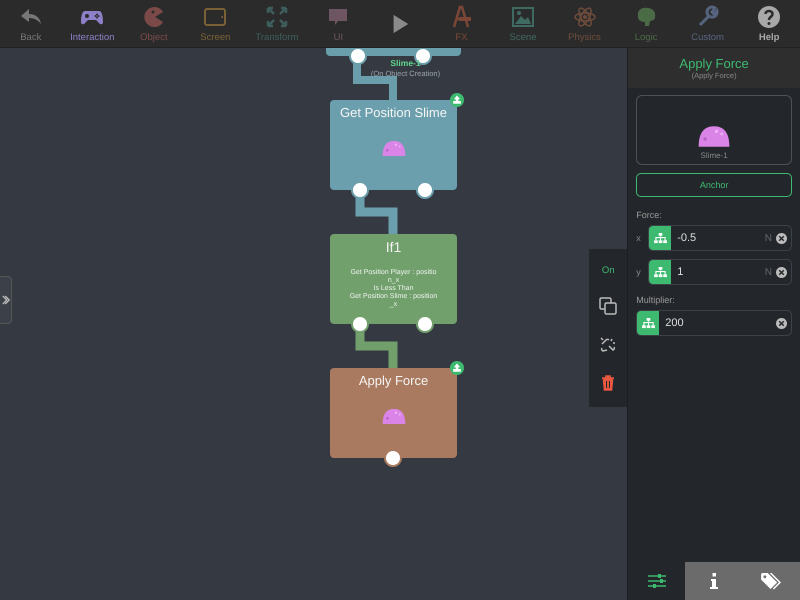 This screenshot has height=600, width=800. What do you see at coordinates (656, 300) in the screenshot?
I see `field-group-label: Multiplier:` at bounding box center [656, 300].